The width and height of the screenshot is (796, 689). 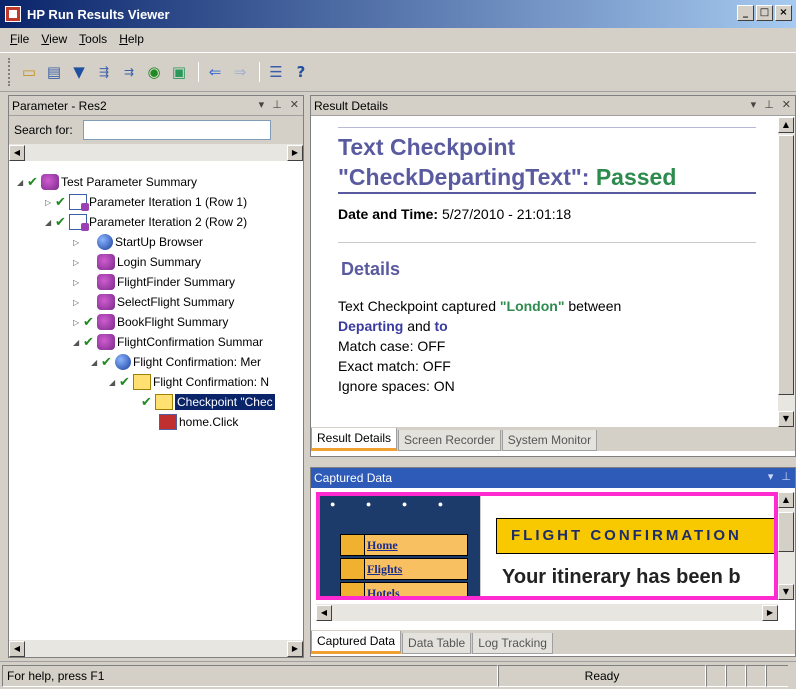 I want to click on flight-confirmation-banner: FLIGHT CONFIRMATION, so click(x=635, y=536).